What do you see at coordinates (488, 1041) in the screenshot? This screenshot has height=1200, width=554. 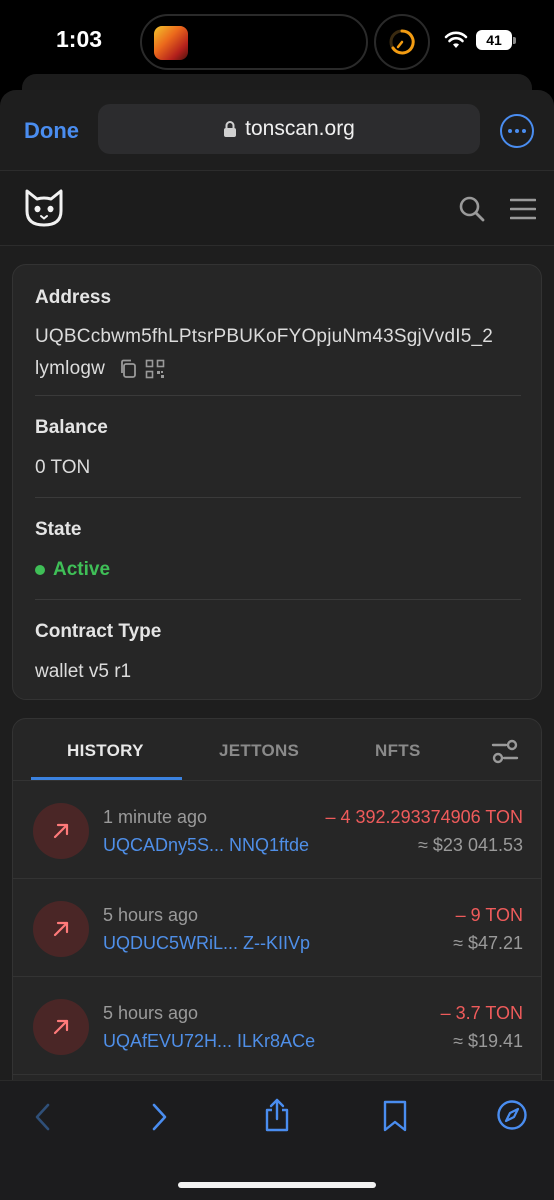 I see `transaction-usd-value: ≈ $19.41` at bounding box center [488, 1041].